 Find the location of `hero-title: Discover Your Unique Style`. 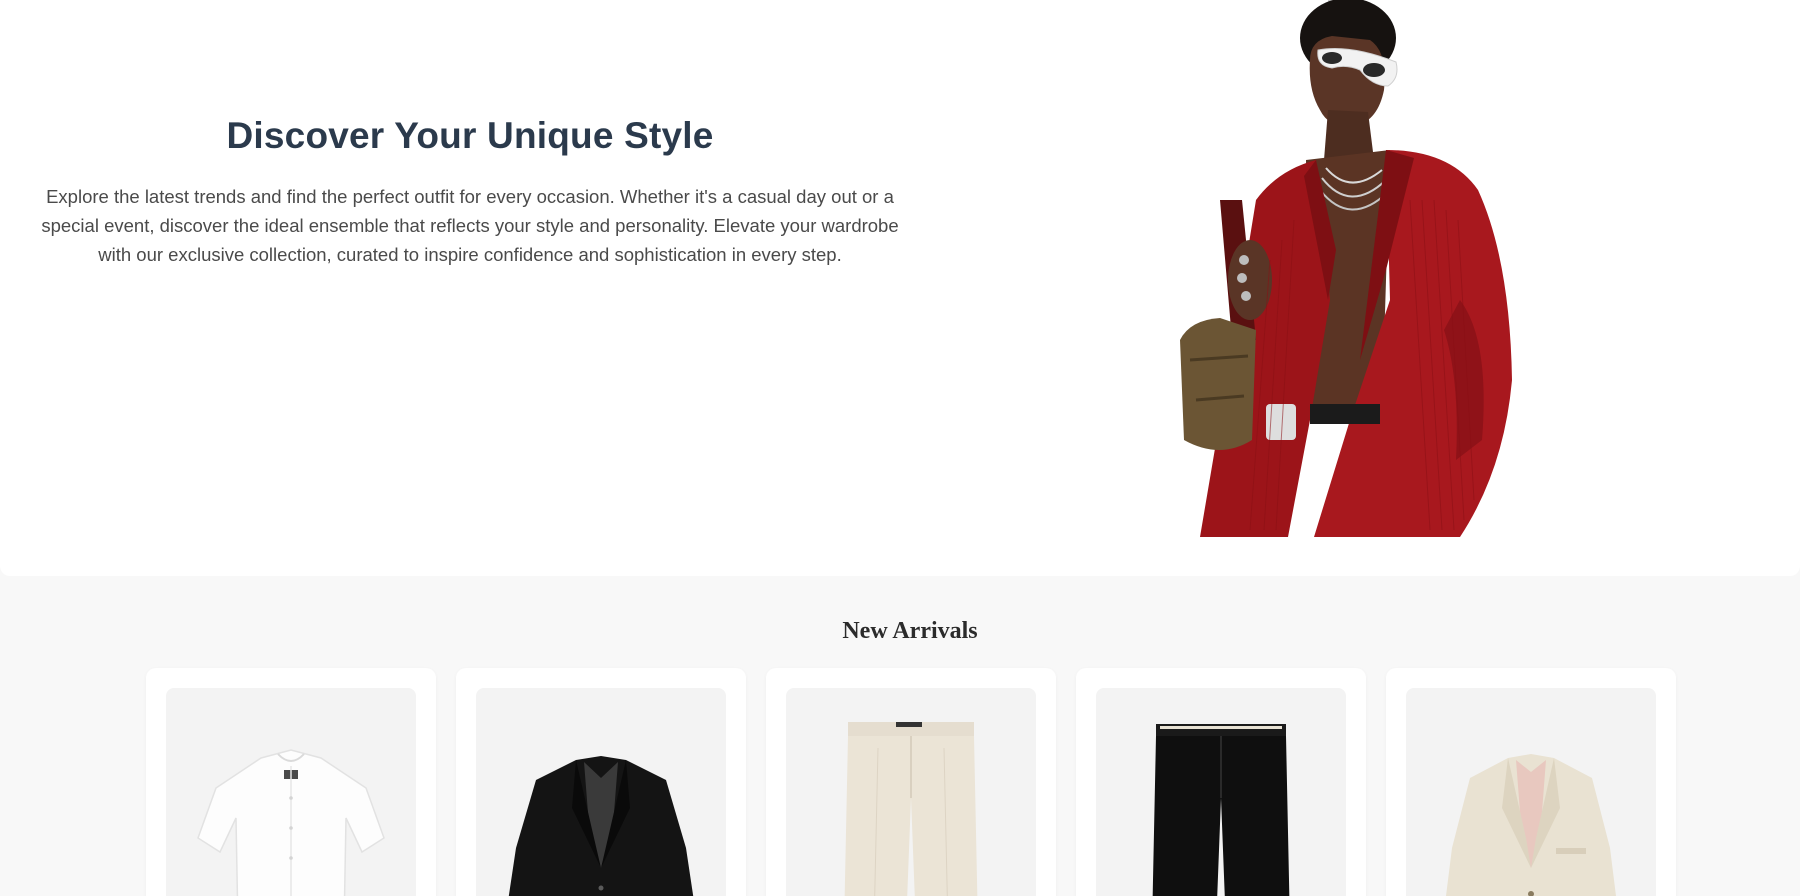

hero-title: Discover Your Unique Style is located at coordinates (470, 135).